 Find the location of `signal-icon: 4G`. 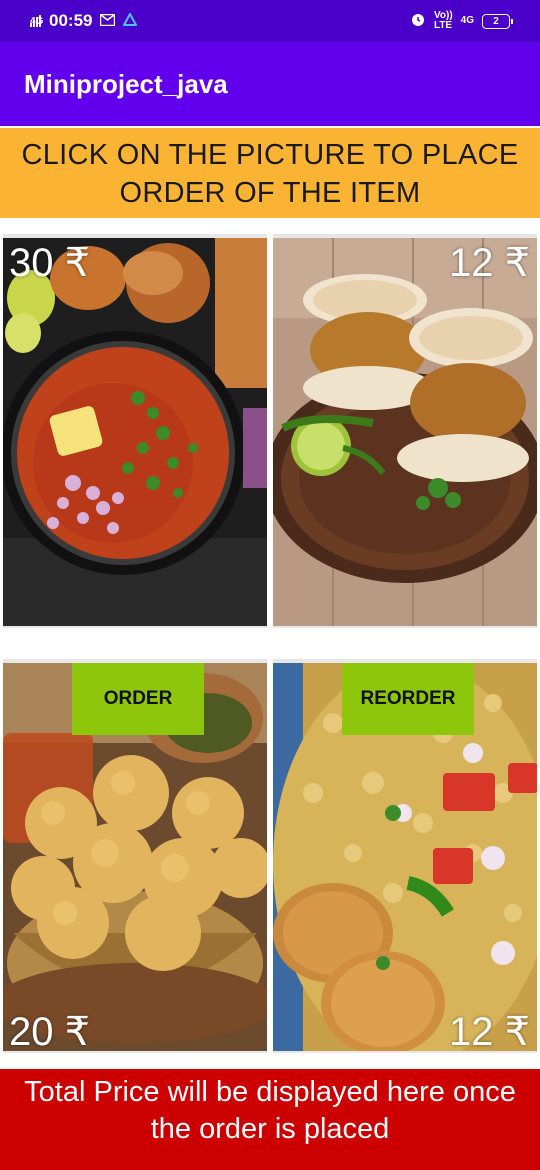

signal-icon: 4G is located at coordinates (37, 21).